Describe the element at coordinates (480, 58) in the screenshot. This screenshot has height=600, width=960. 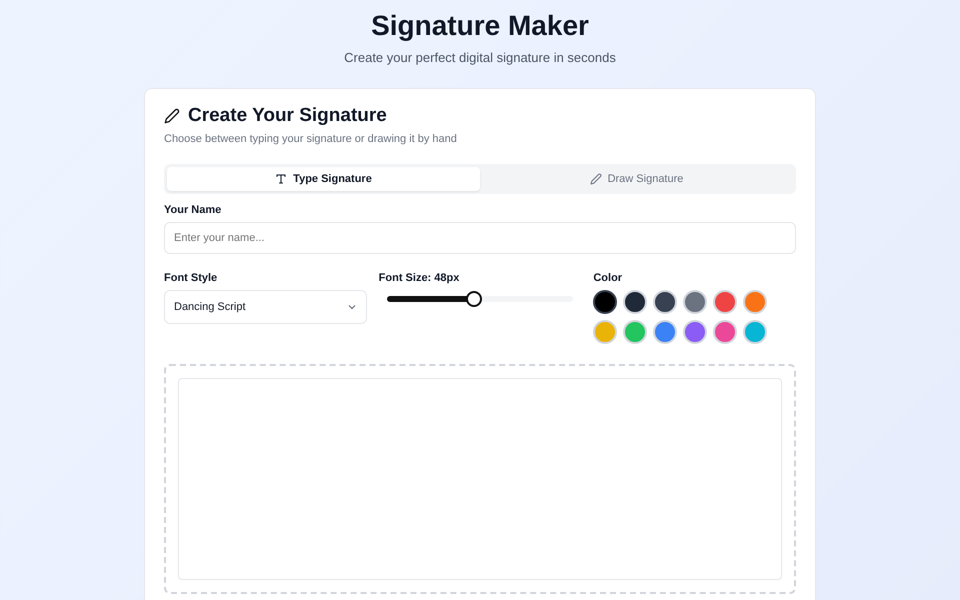
I see `page-subtitle: Create your perfect digital signature in seconds` at that location.